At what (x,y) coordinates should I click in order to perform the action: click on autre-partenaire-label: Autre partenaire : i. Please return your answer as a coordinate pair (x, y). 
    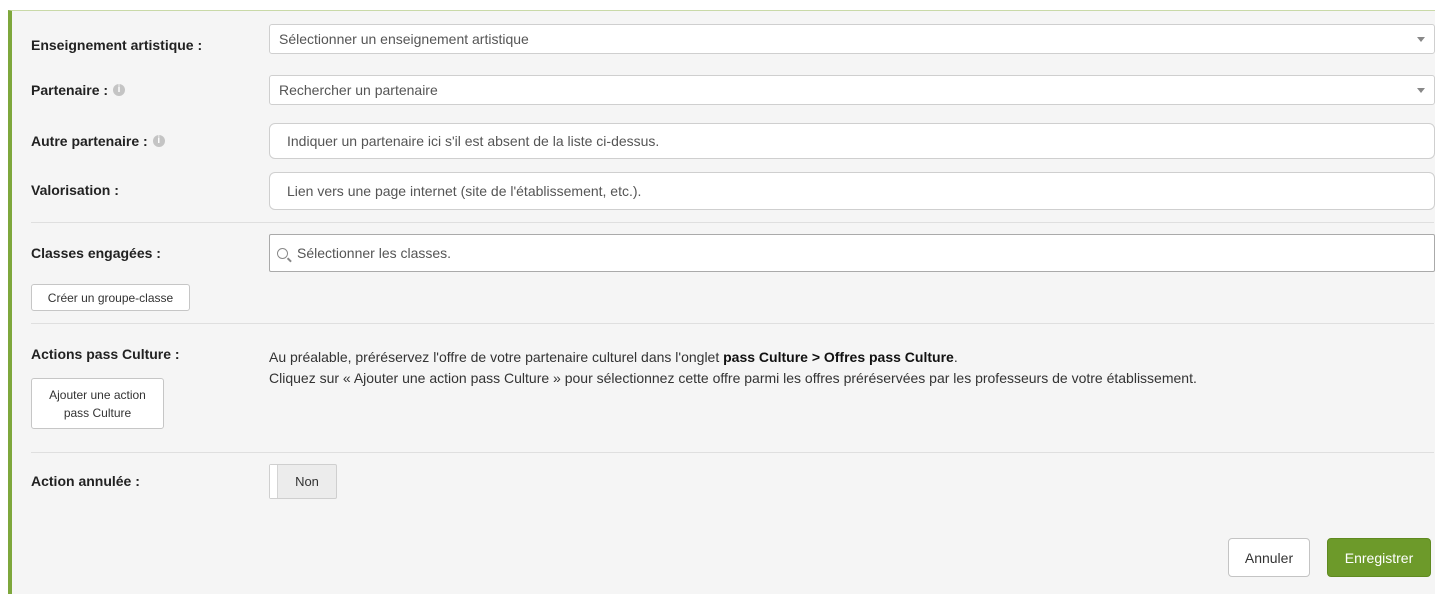
    Looking at the image, I should click on (98, 141).